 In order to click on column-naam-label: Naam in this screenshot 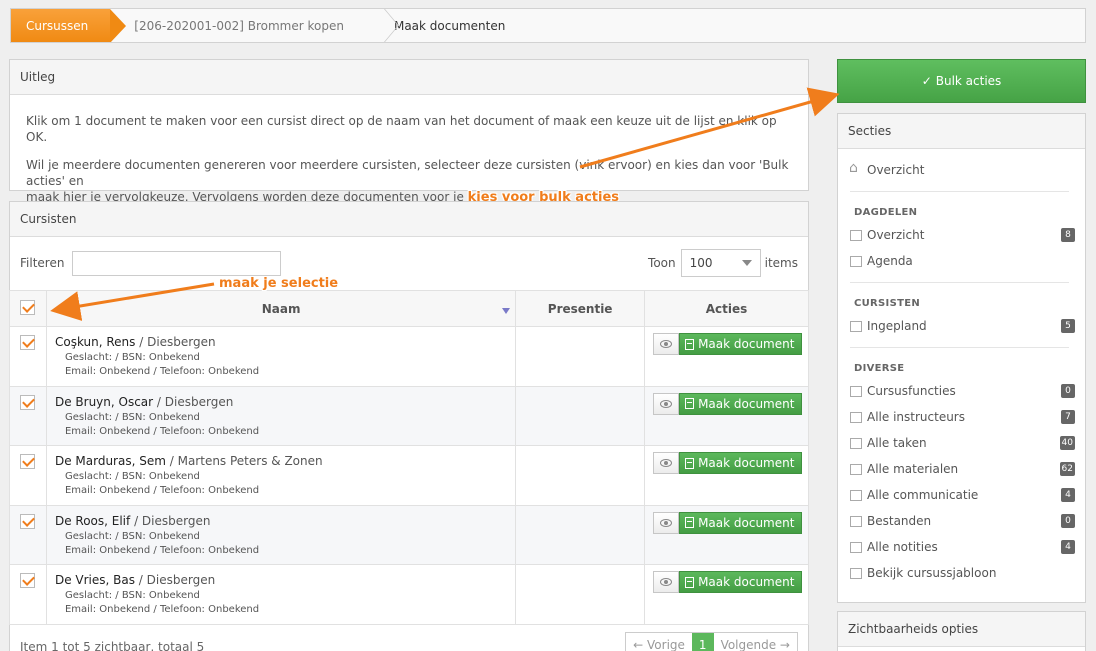, I will do `click(281, 308)`.